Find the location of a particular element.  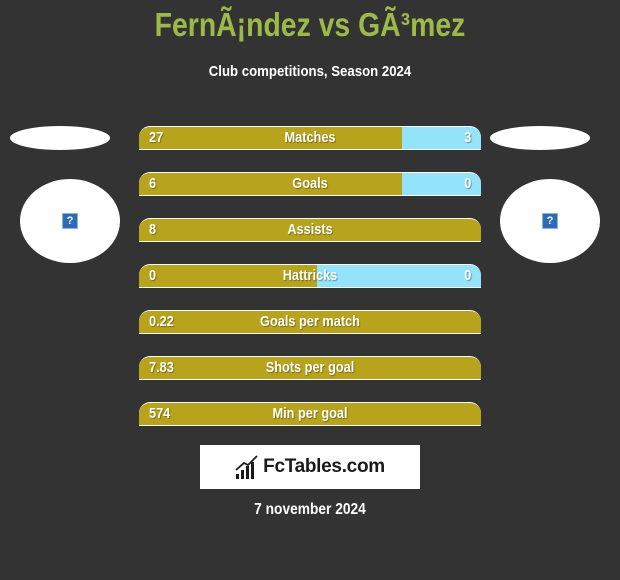

left-value: 27 is located at coordinates (156, 137).